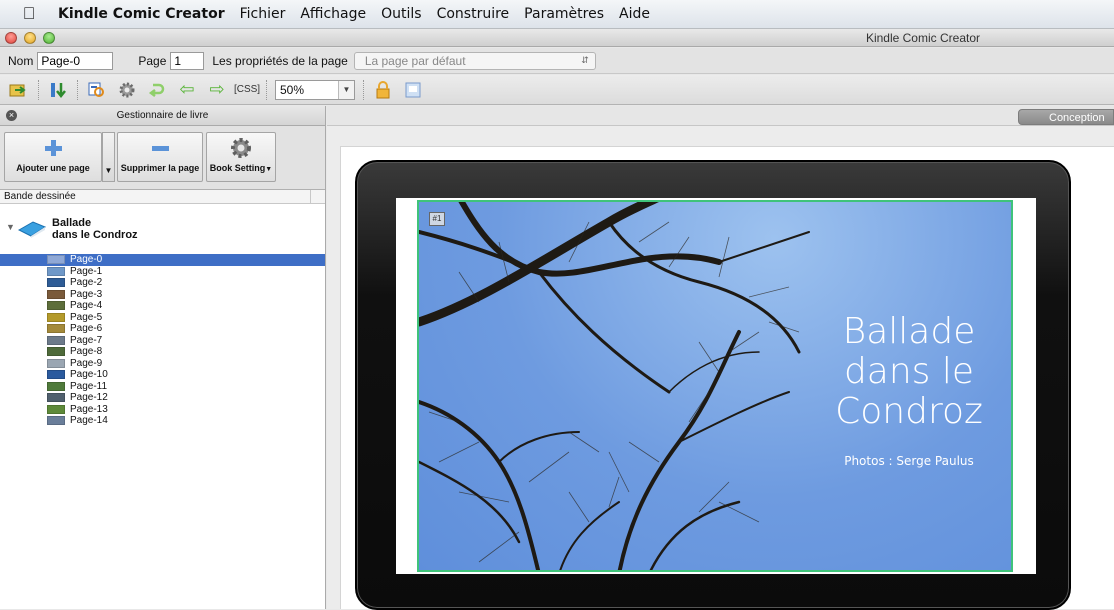  I want to click on page-list-item: Page-12, so click(162, 398).